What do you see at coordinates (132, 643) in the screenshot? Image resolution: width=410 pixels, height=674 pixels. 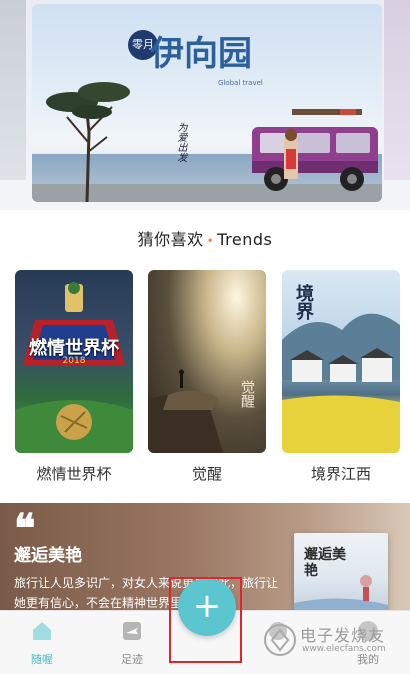 I see `nav-item-footprint: 足迹` at bounding box center [132, 643].